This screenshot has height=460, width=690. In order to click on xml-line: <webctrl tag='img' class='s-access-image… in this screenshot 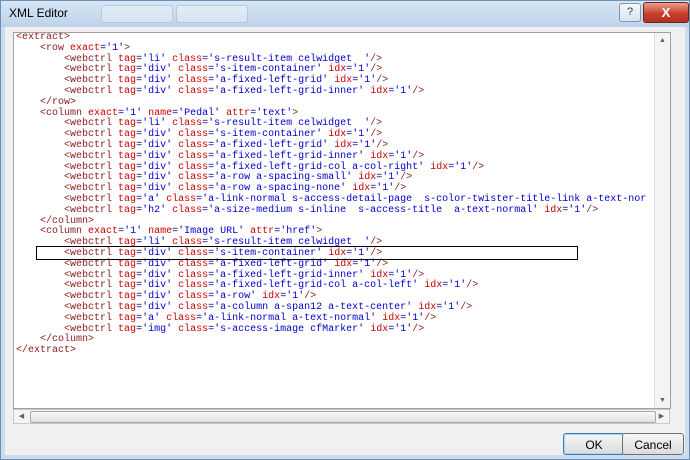, I will do `click(244, 329)`.